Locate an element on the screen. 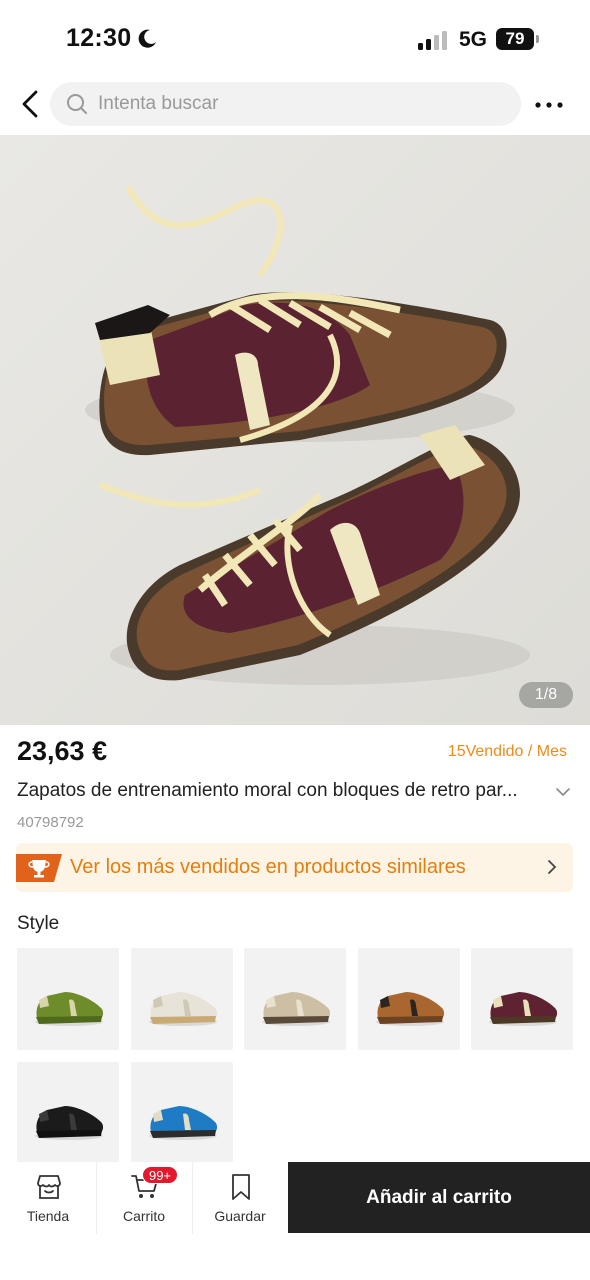 This screenshot has height=1280, width=590. product-price: 23,63 € is located at coordinates (62, 751).